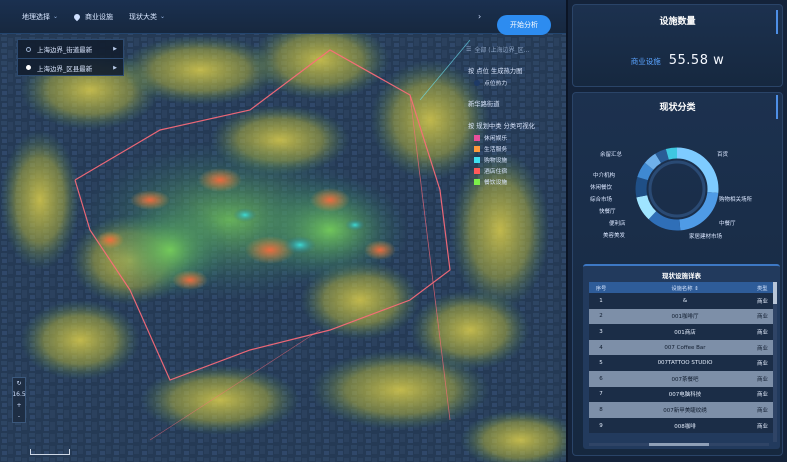  Describe the element at coordinates (516, 148) in the screenshot. I see `legend-item: 生活服务` at that location.